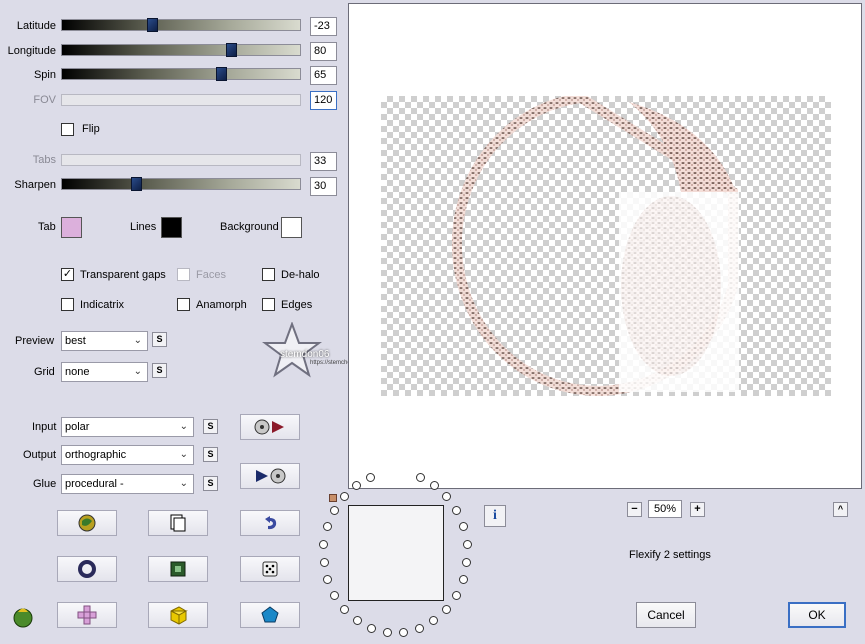 The image size is (865, 644). Describe the element at coordinates (183, 304) in the screenshot. I see `anamorph-checkbox` at that location.